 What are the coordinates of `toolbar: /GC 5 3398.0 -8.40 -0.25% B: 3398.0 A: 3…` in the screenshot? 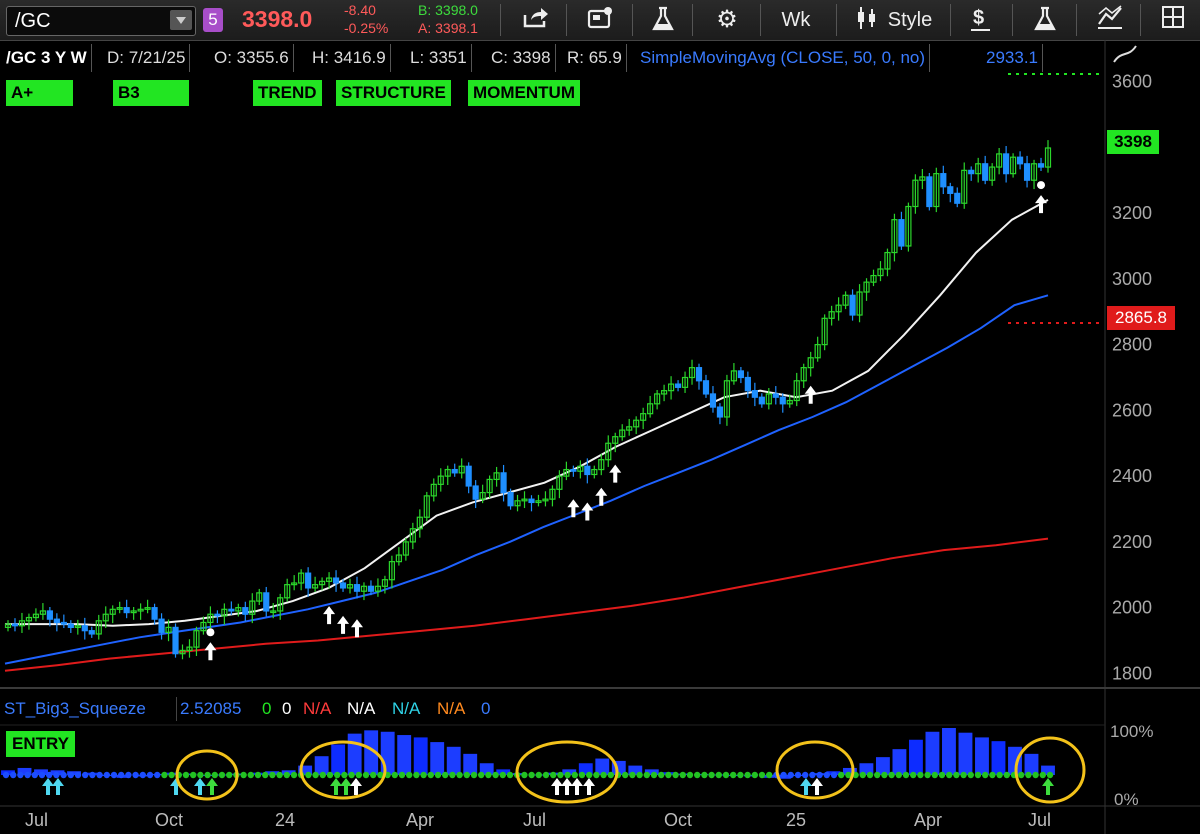 It's located at (600, 20).